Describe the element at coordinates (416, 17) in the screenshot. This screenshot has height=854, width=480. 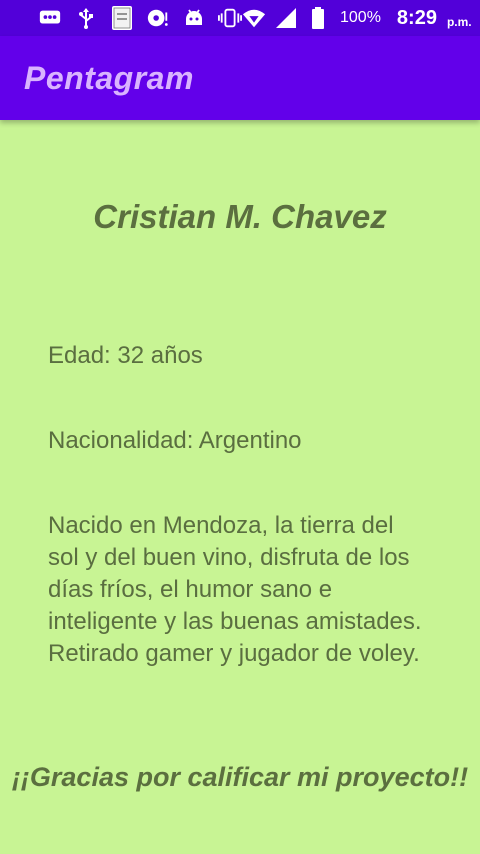
I see `clock-time: 8:29` at that location.